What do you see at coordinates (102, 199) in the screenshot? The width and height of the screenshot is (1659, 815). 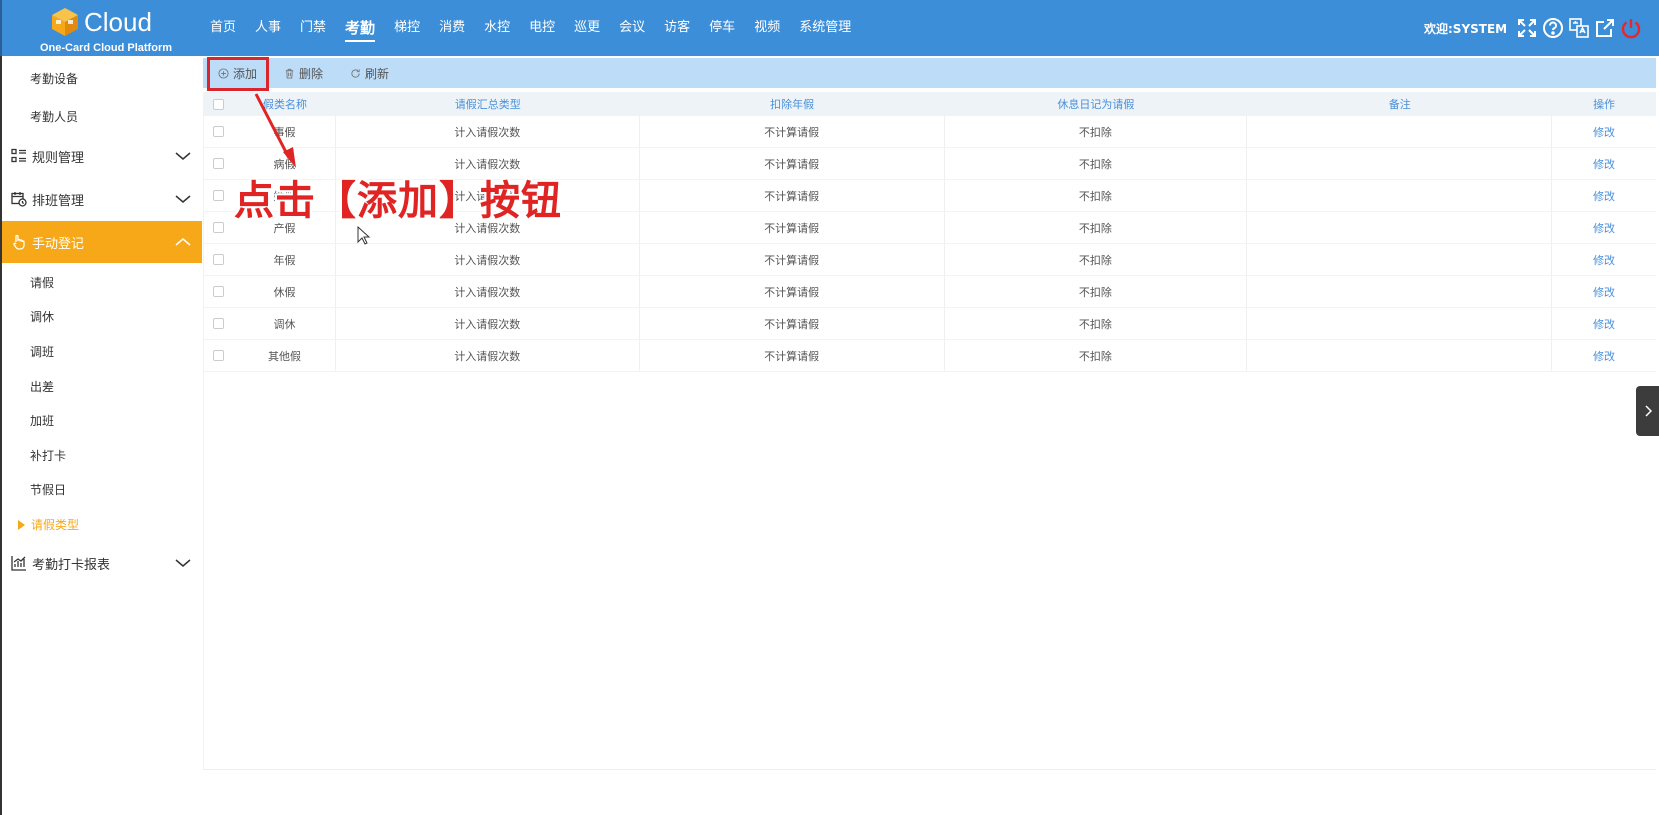 I see `sidebar-group-shift: 排班管理` at bounding box center [102, 199].